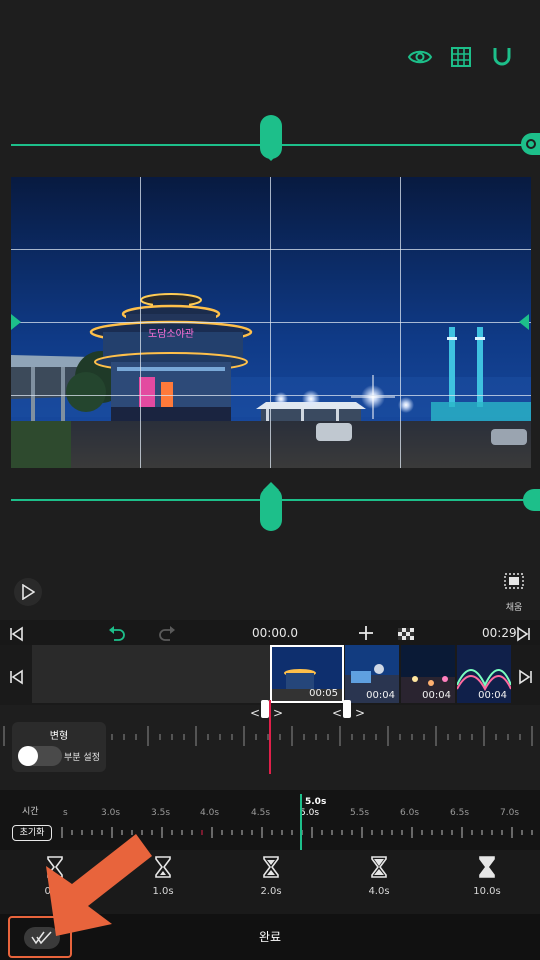 This screenshot has height=960, width=540. I want to click on preset-10.0s: 10.0s, so click(487, 876).